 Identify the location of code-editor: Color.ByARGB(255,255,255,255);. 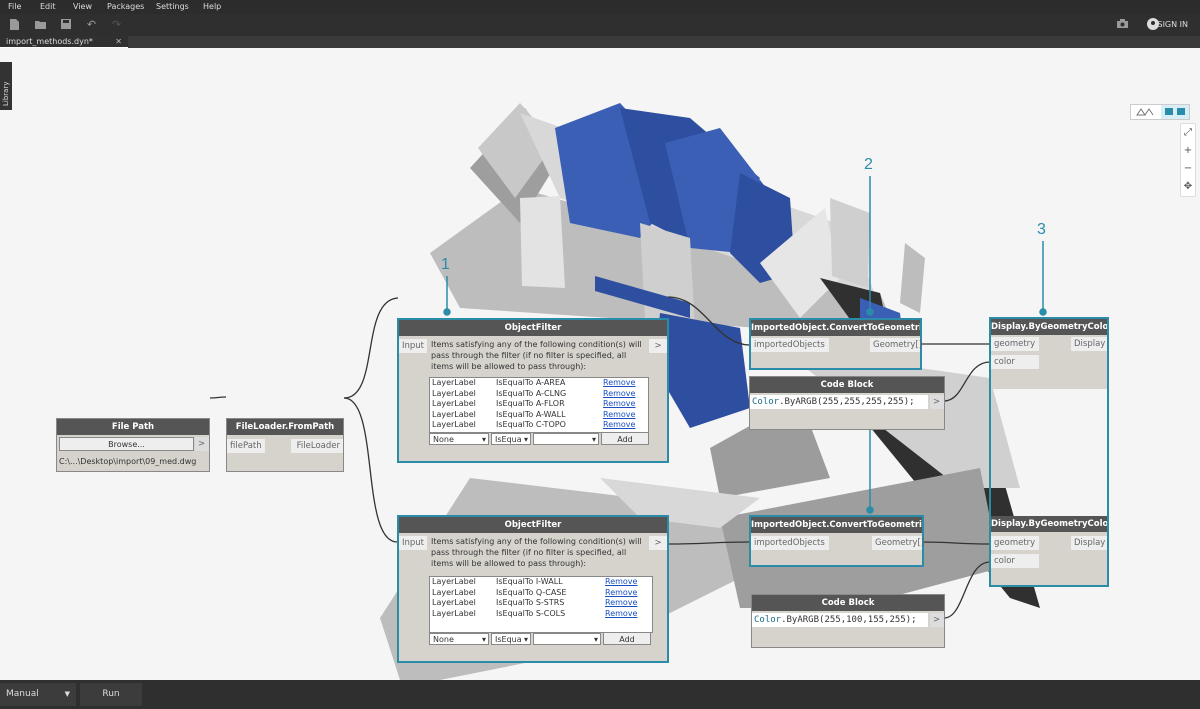
(839, 402).